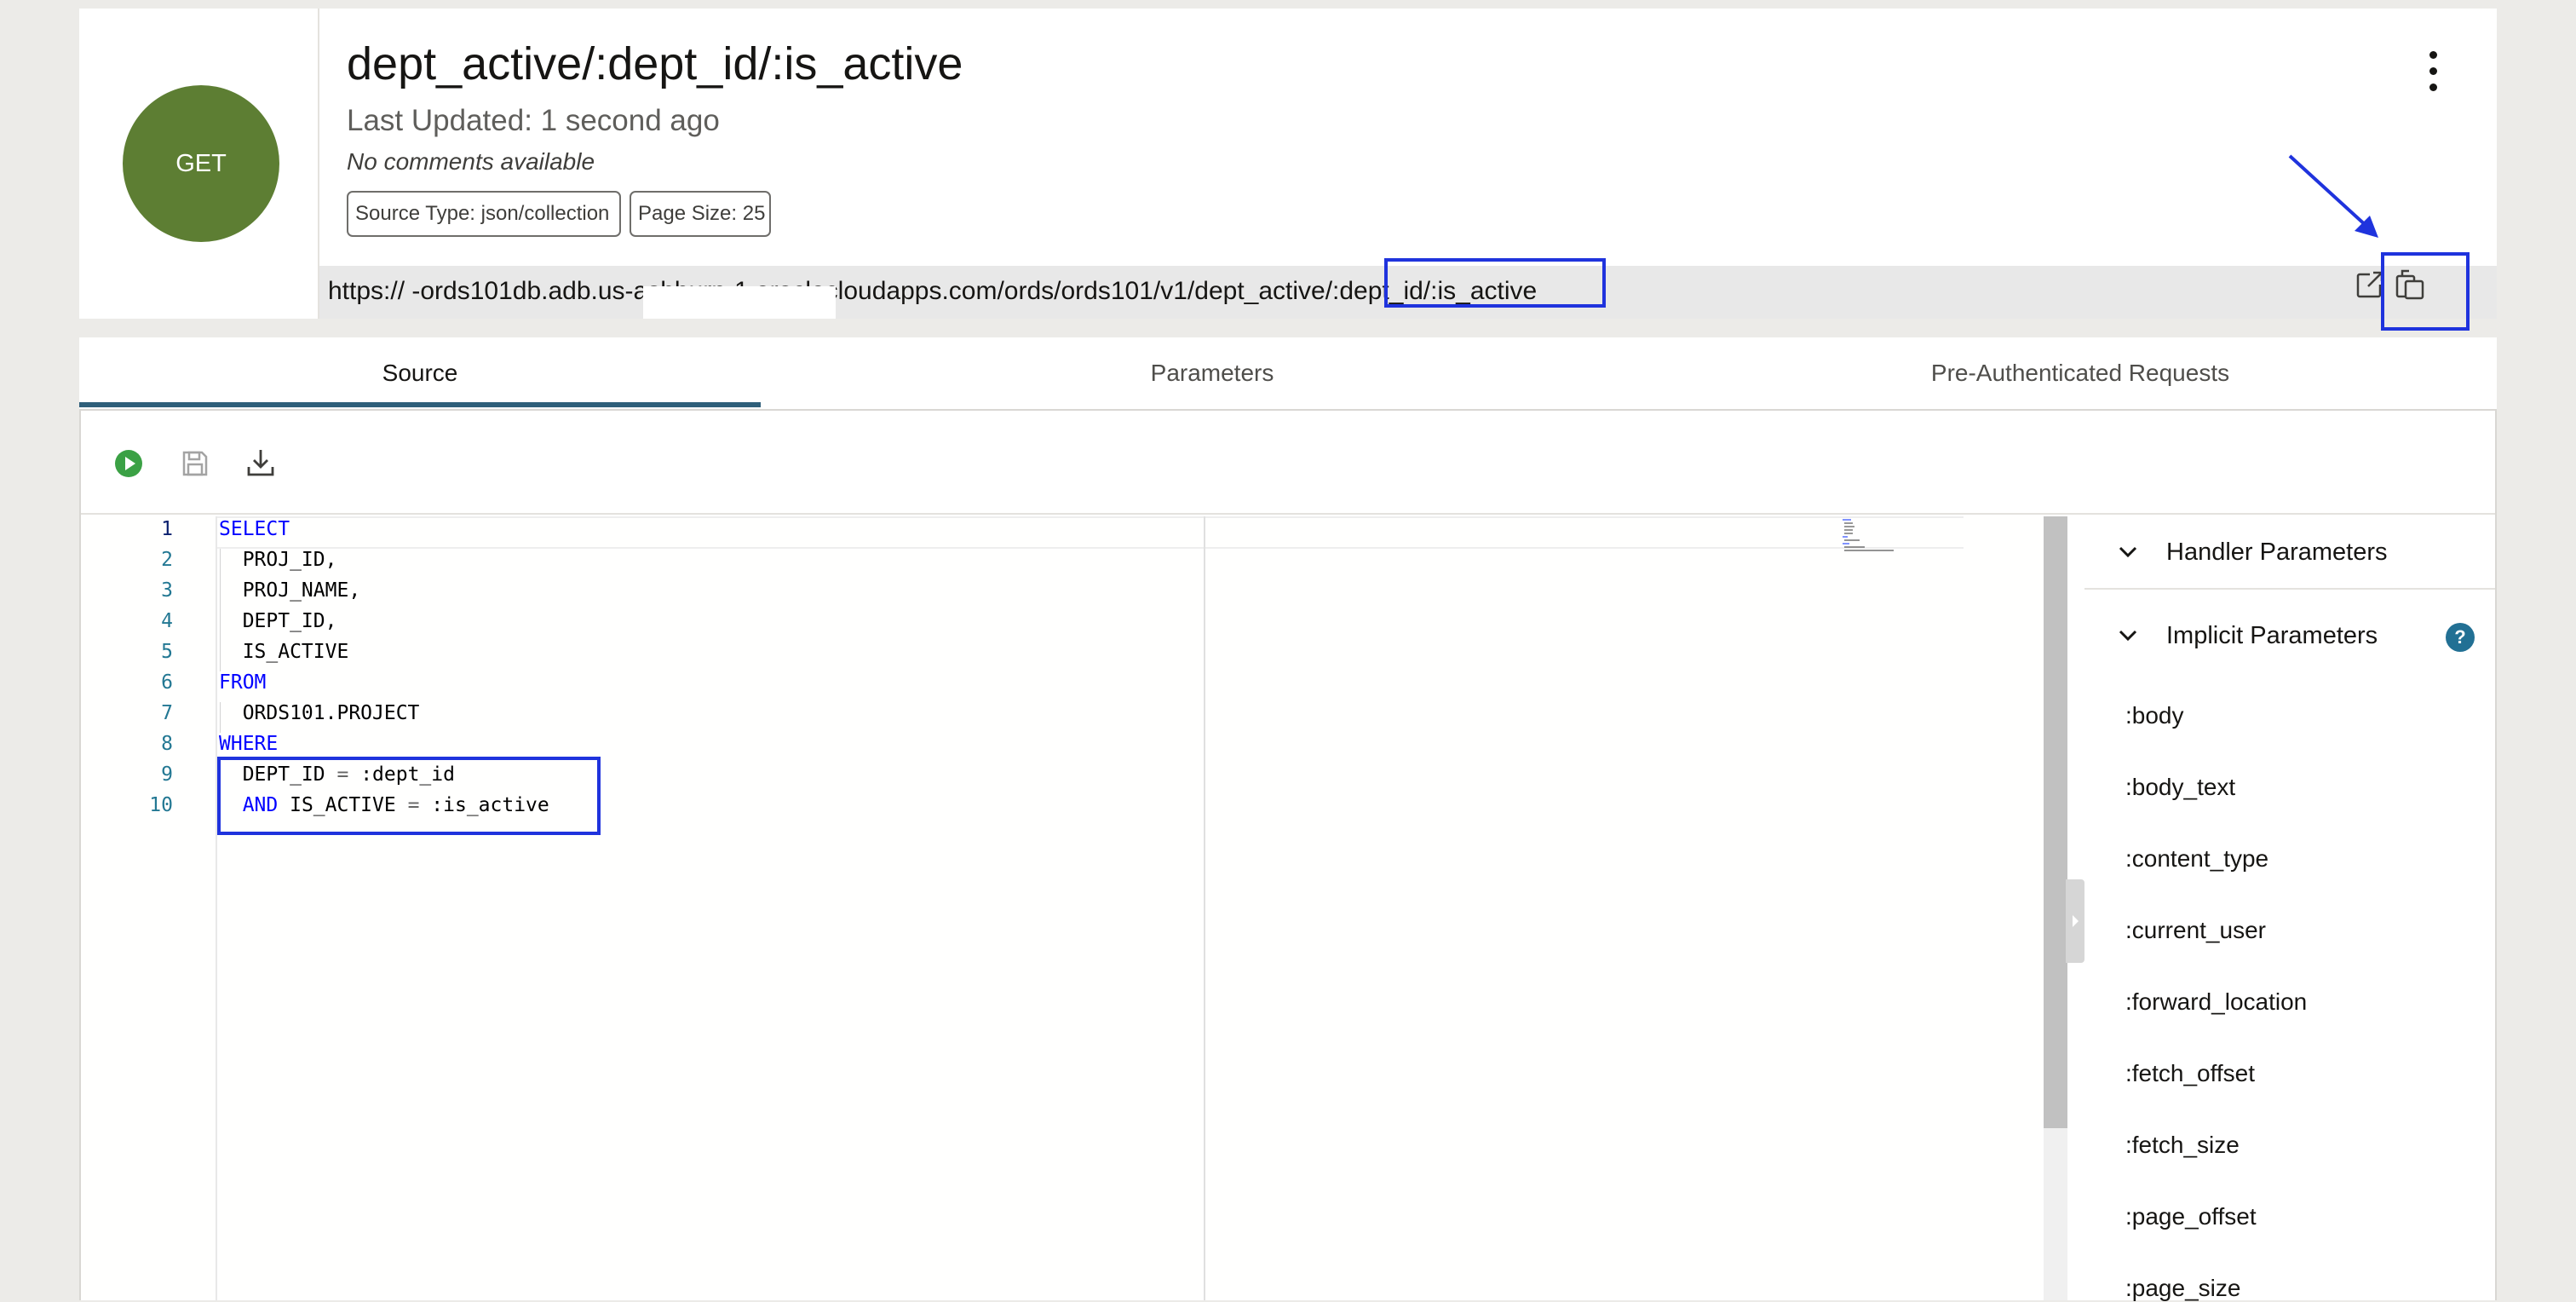 The height and width of the screenshot is (1302, 2576). Describe the element at coordinates (2182, 1145) in the screenshot. I see `implicit-param-item: :fetch_size` at that location.